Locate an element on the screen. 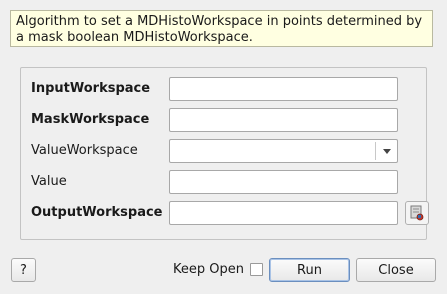 This screenshot has height=294, width=447. property-row-value: Value is located at coordinates (223, 182).